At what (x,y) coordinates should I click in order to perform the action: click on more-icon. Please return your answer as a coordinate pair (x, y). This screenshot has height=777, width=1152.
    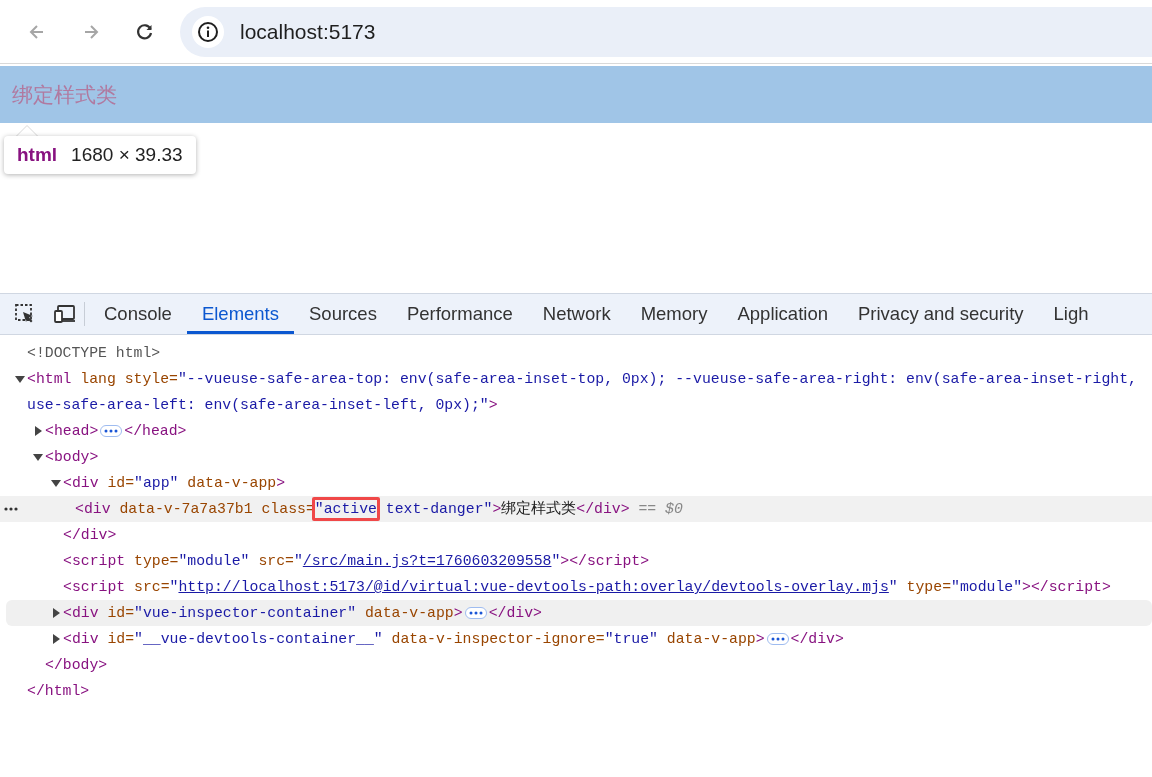
    Looking at the image, I should click on (11, 509).